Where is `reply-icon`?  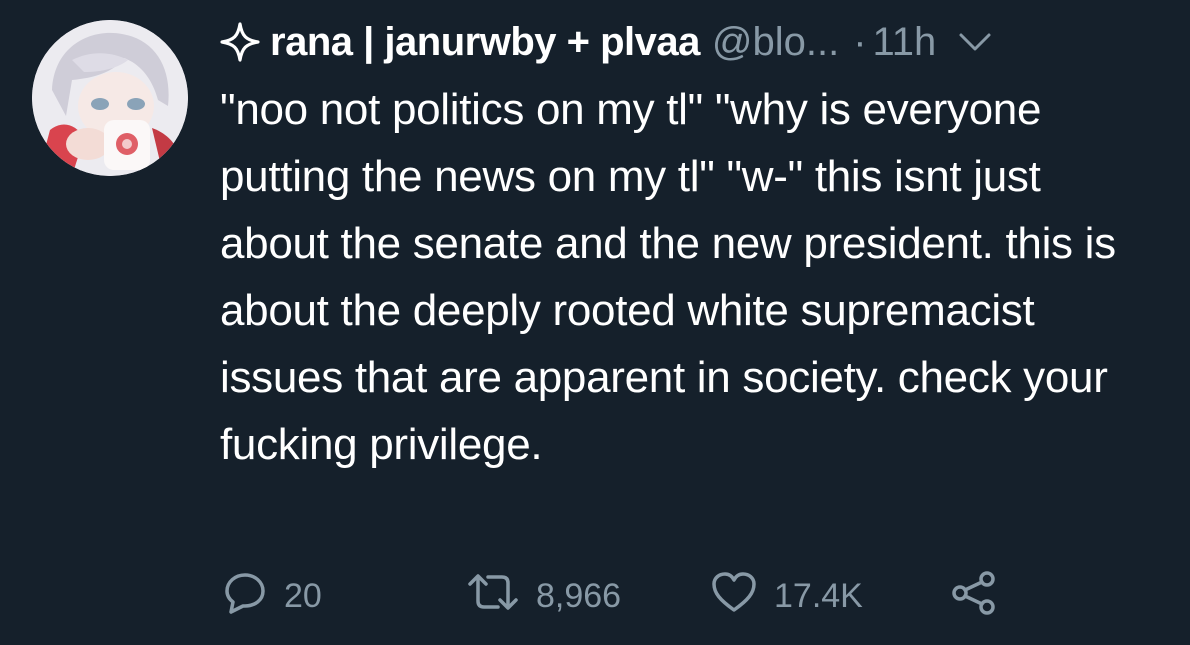
reply-icon is located at coordinates (245, 596).